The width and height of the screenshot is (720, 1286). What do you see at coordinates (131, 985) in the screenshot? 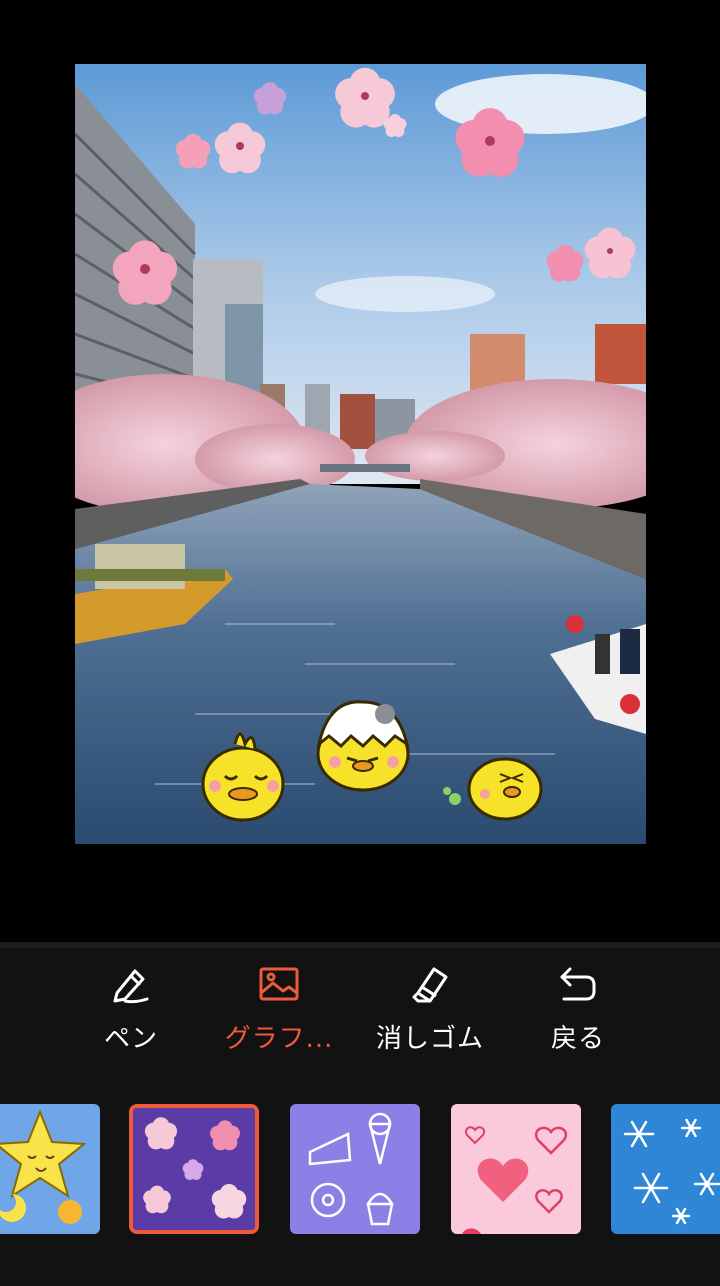
I see `pen-icon` at bounding box center [131, 985].